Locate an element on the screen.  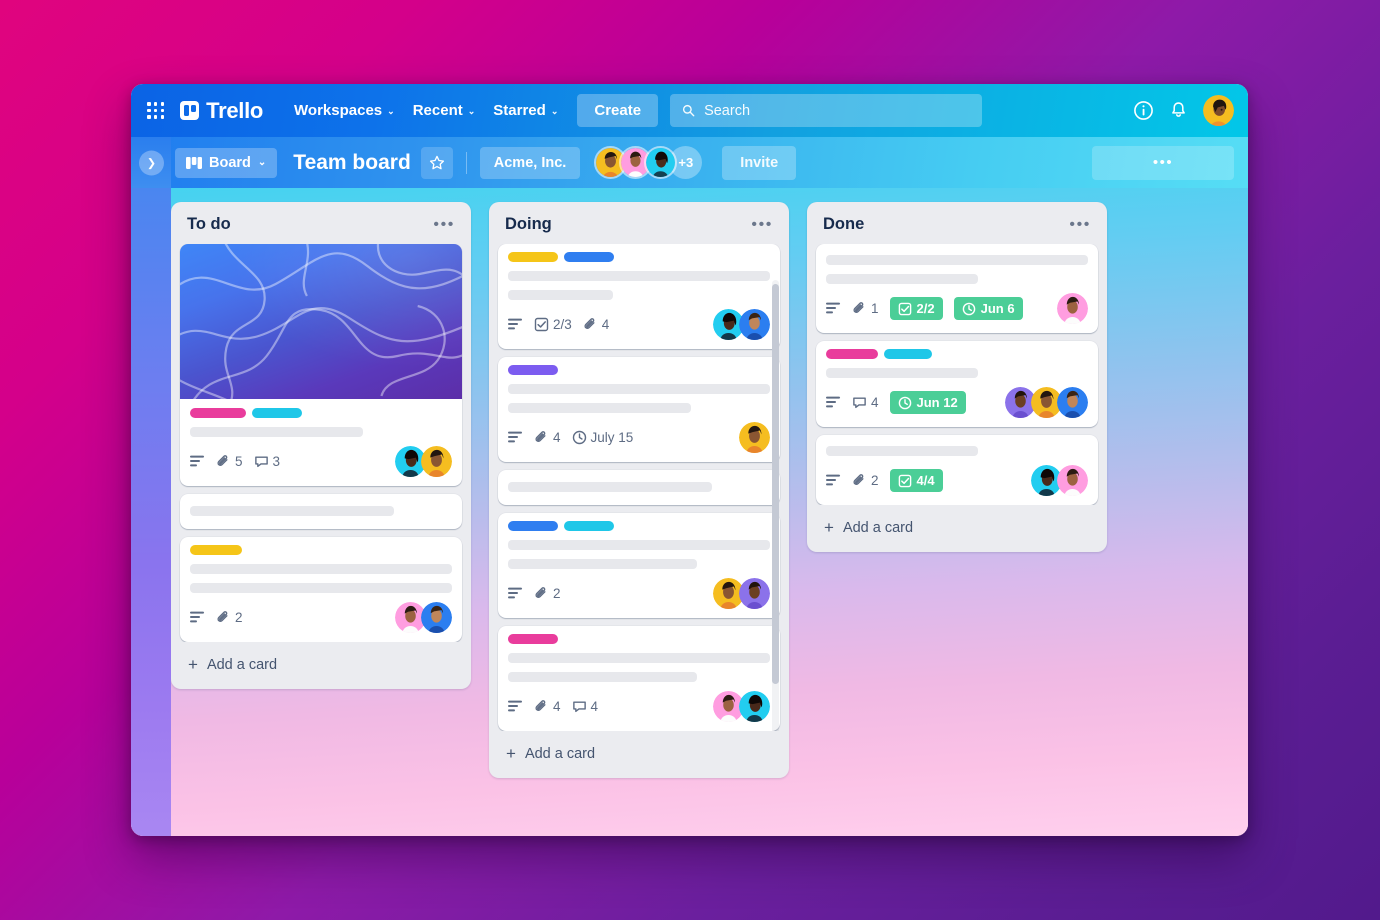
workspace-chip: Acme, Inc. is located at coordinates (530, 162).